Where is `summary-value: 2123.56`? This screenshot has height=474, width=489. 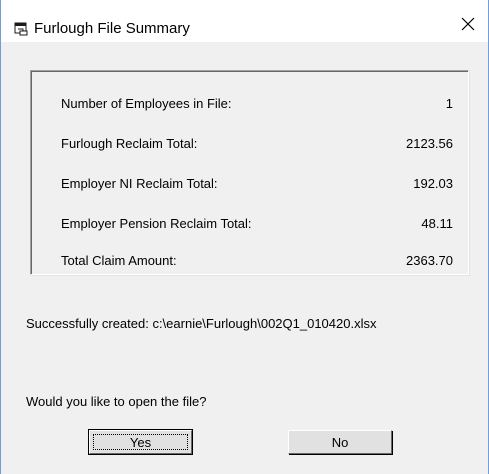
summary-value: 2123.56 is located at coordinates (429, 143).